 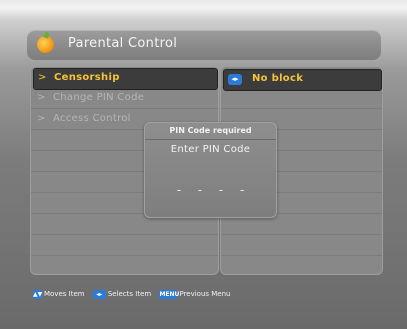 What do you see at coordinates (210, 149) in the screenshot?
I see `dialog-prompt: Enter PIN Code` at bounding box center [210, 149].